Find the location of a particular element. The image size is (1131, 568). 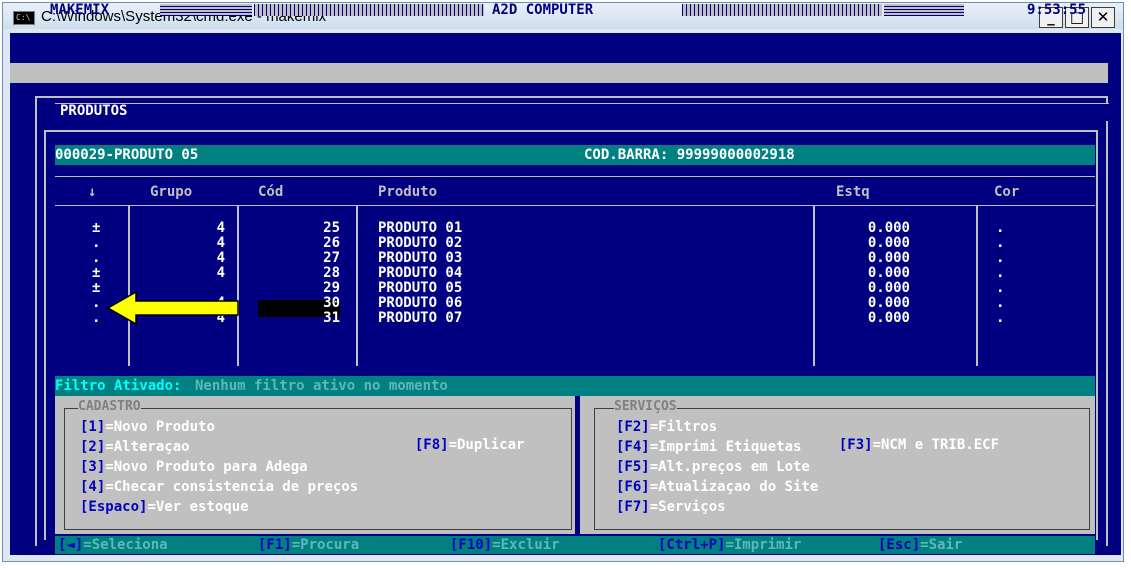

key-label: [Espaco] is located at coordinates (114, 507).